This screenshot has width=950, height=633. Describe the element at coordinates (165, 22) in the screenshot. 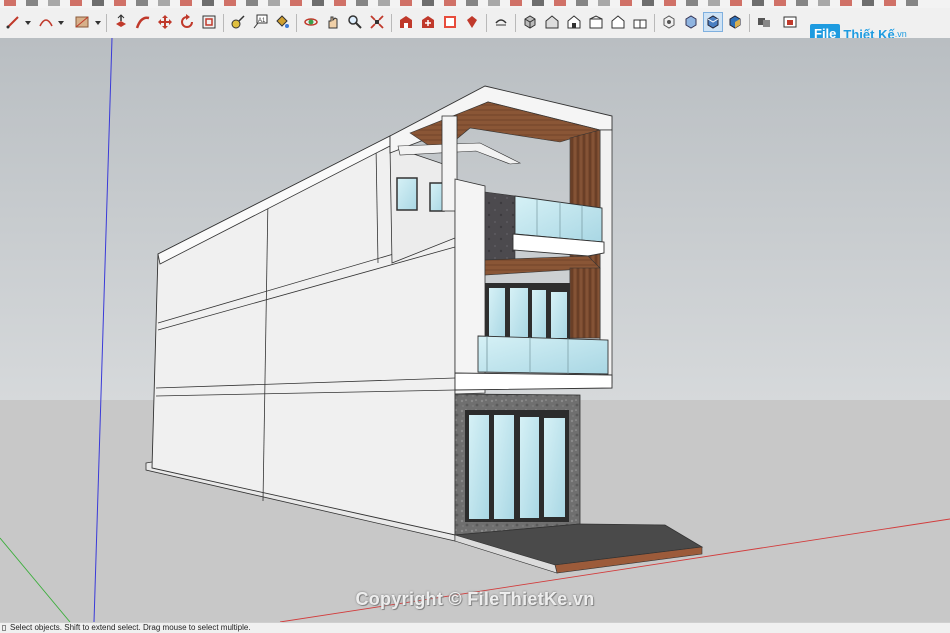

I see `move-tool-button` at that location.